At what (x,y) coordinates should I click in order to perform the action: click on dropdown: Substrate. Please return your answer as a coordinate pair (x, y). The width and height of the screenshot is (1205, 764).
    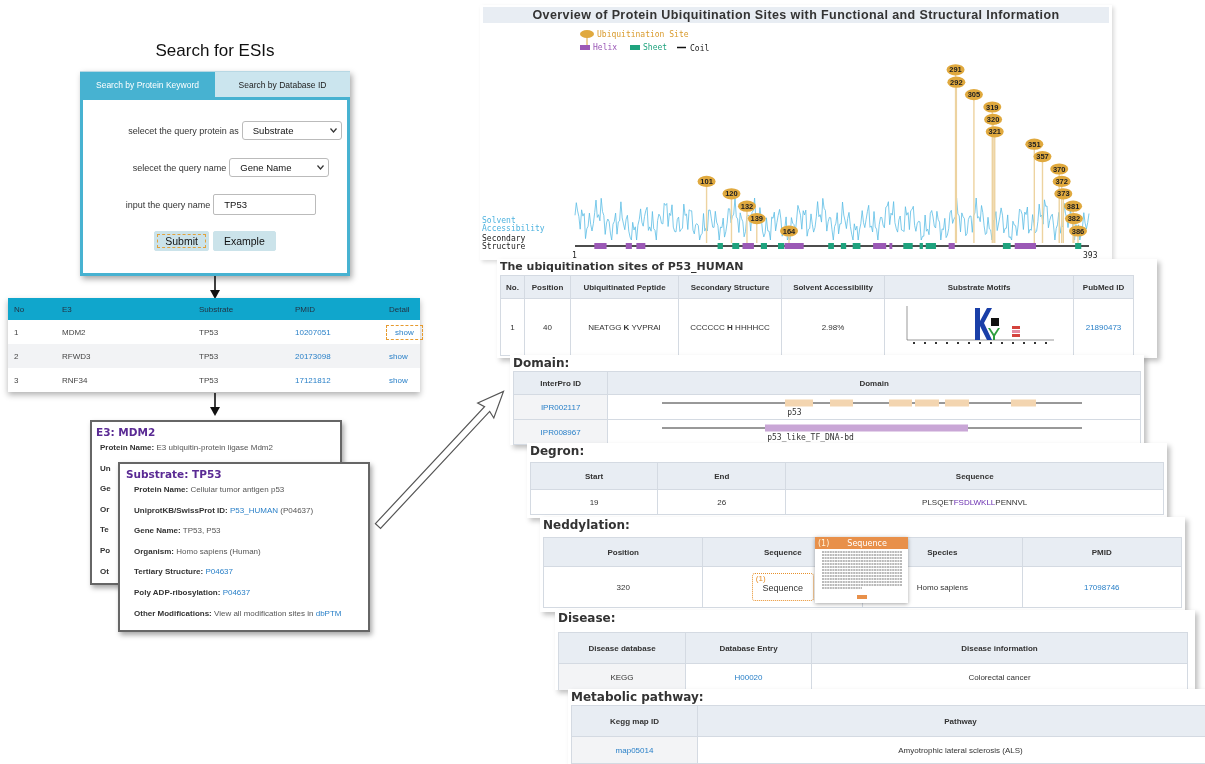
    Looking at the image, I should click on (291, 130).